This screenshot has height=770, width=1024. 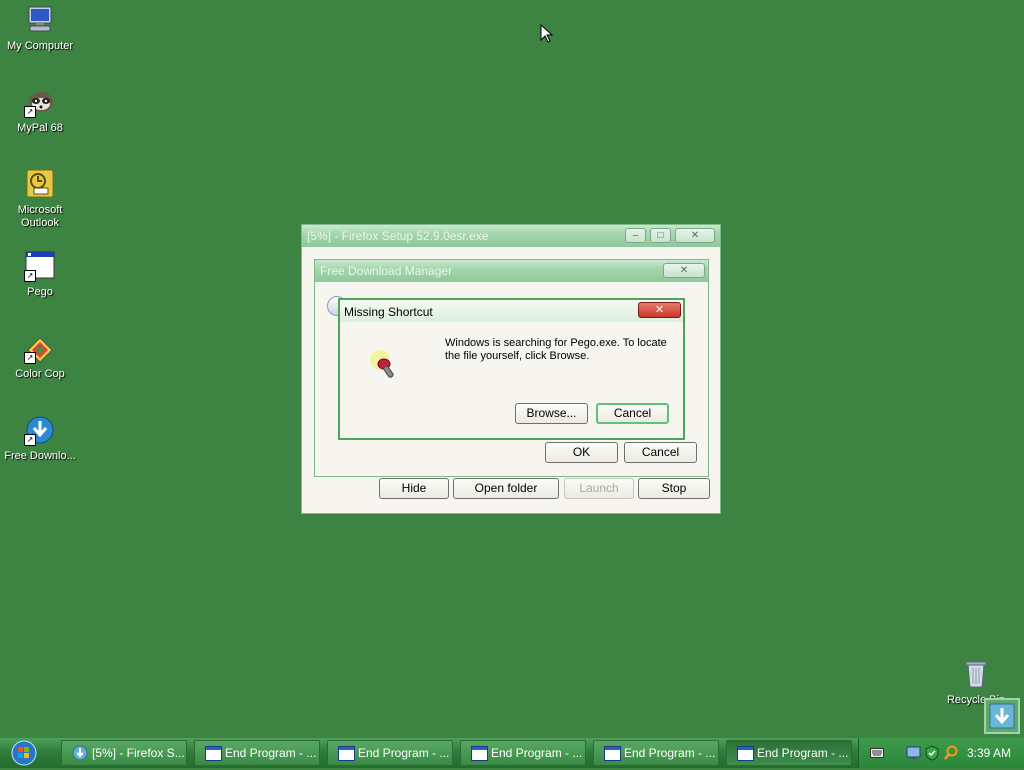 I want to click on mouse-cursor-icon, so click(x=547, y=33).